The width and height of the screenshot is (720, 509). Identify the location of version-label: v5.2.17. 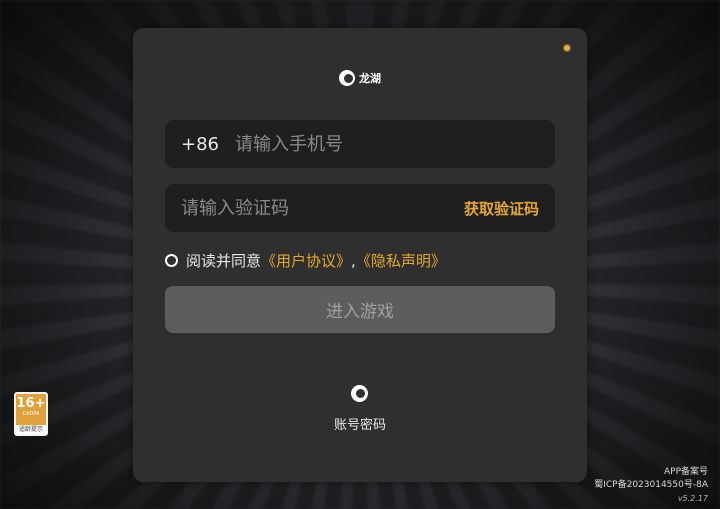
(692, 498).